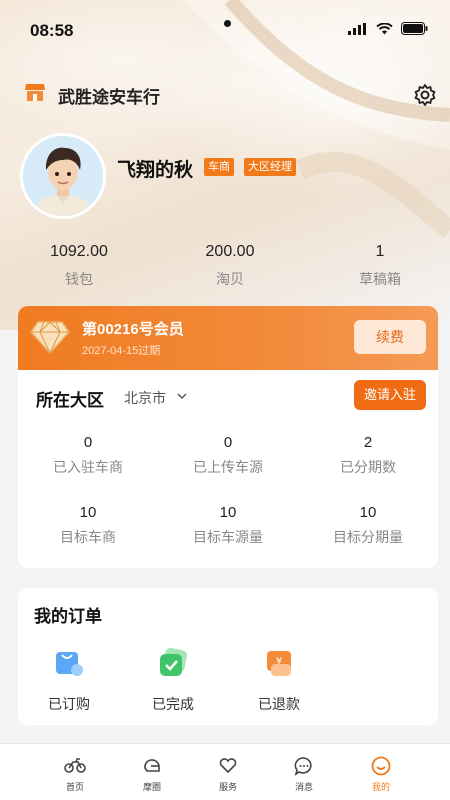 The image size is (450, 800). What do you see at coordinates (228, 537) in the screenshot?
I see `metric-label: 目标车源量` at bounding box center [228, 537].